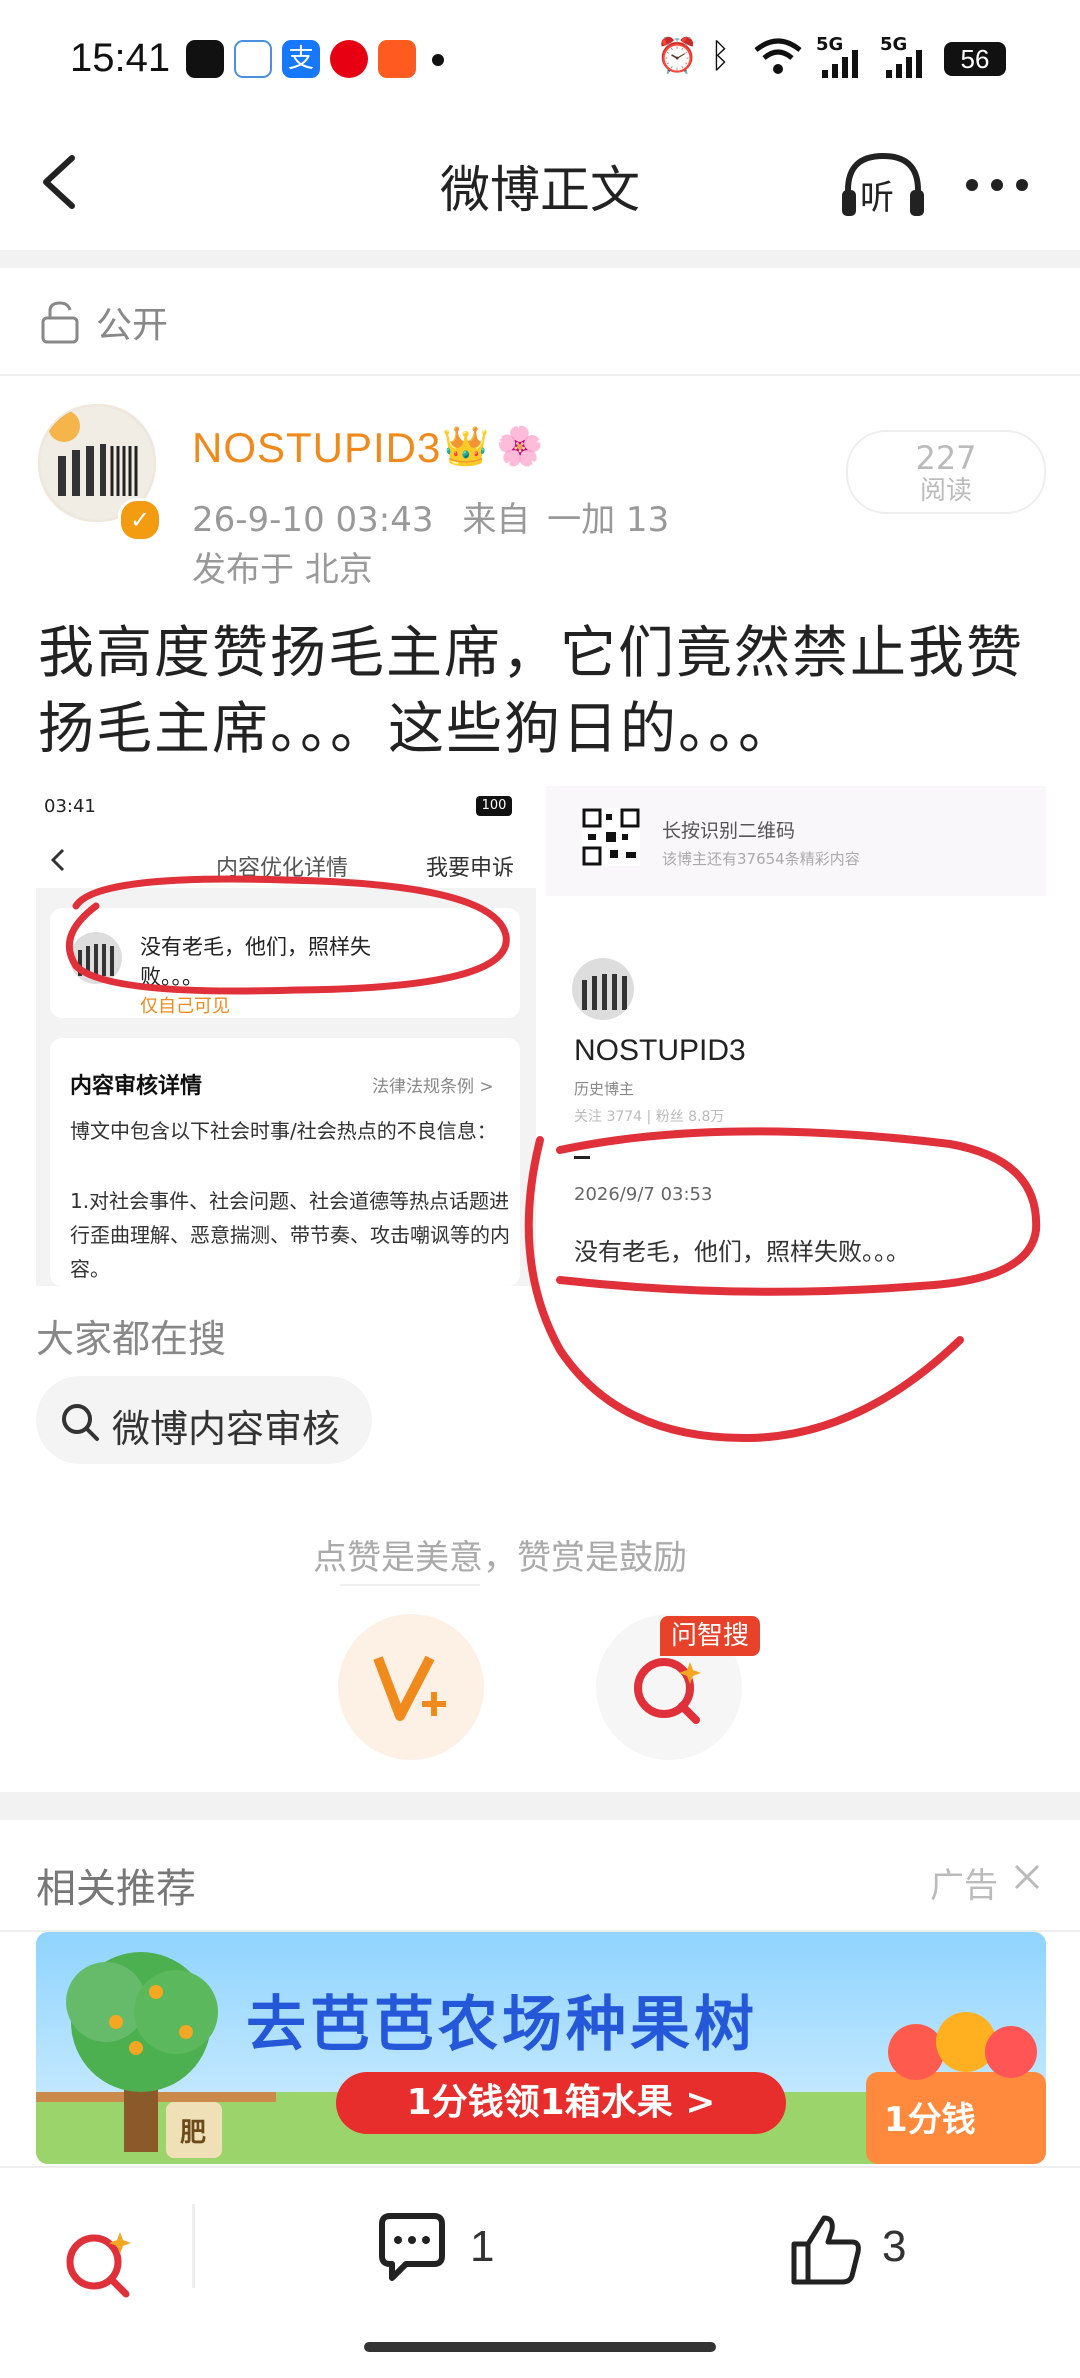 The image size is (1080, 2378). I want to click on like-button: 3, so click(856, 2250).